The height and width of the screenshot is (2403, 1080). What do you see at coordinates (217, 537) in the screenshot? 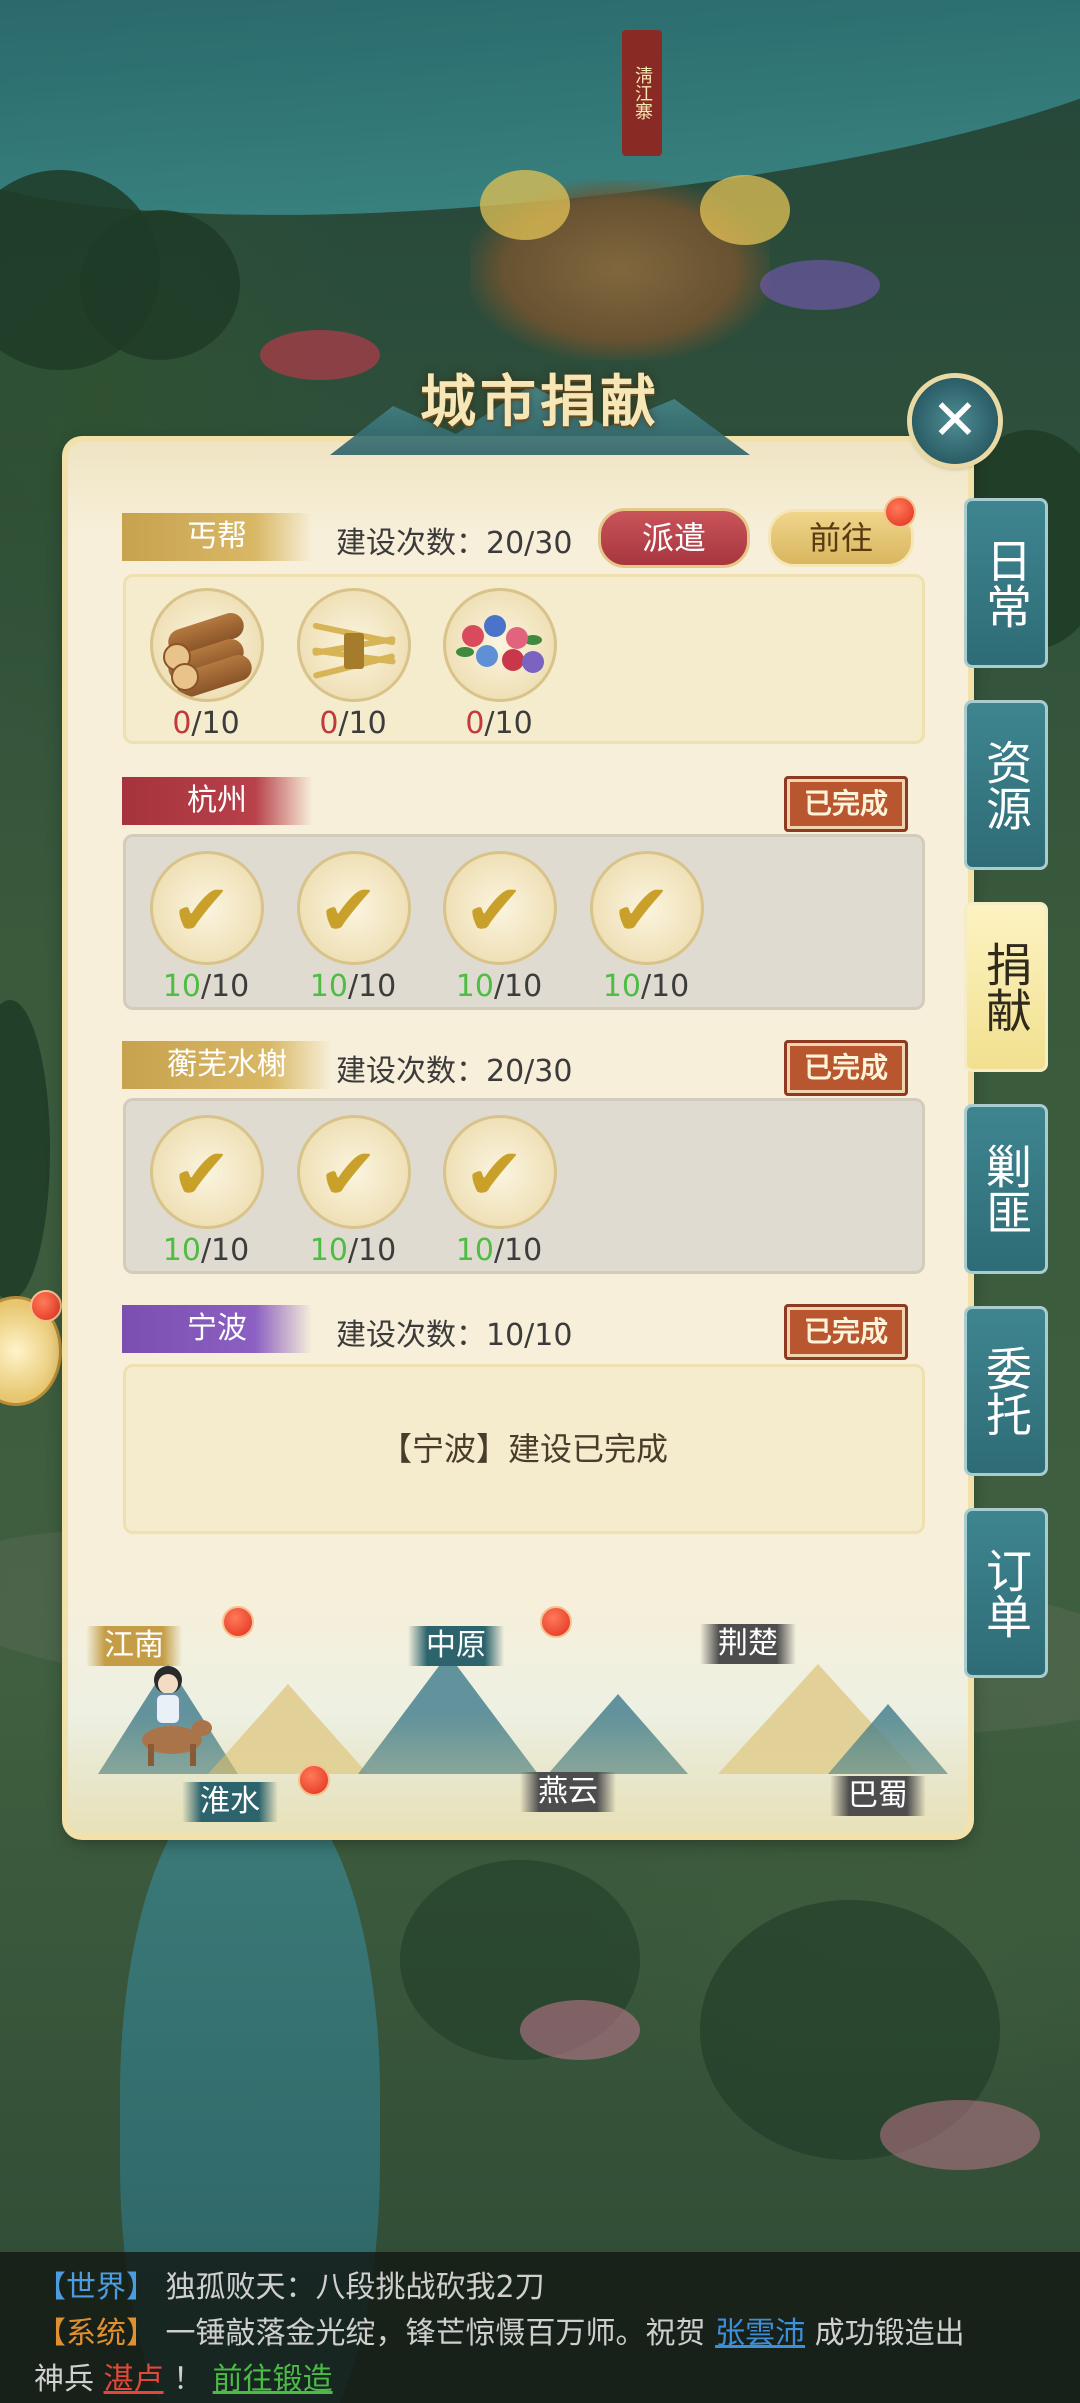
I see `row-tag-gaibang: 丐帮` at bounding box center [217, 537].